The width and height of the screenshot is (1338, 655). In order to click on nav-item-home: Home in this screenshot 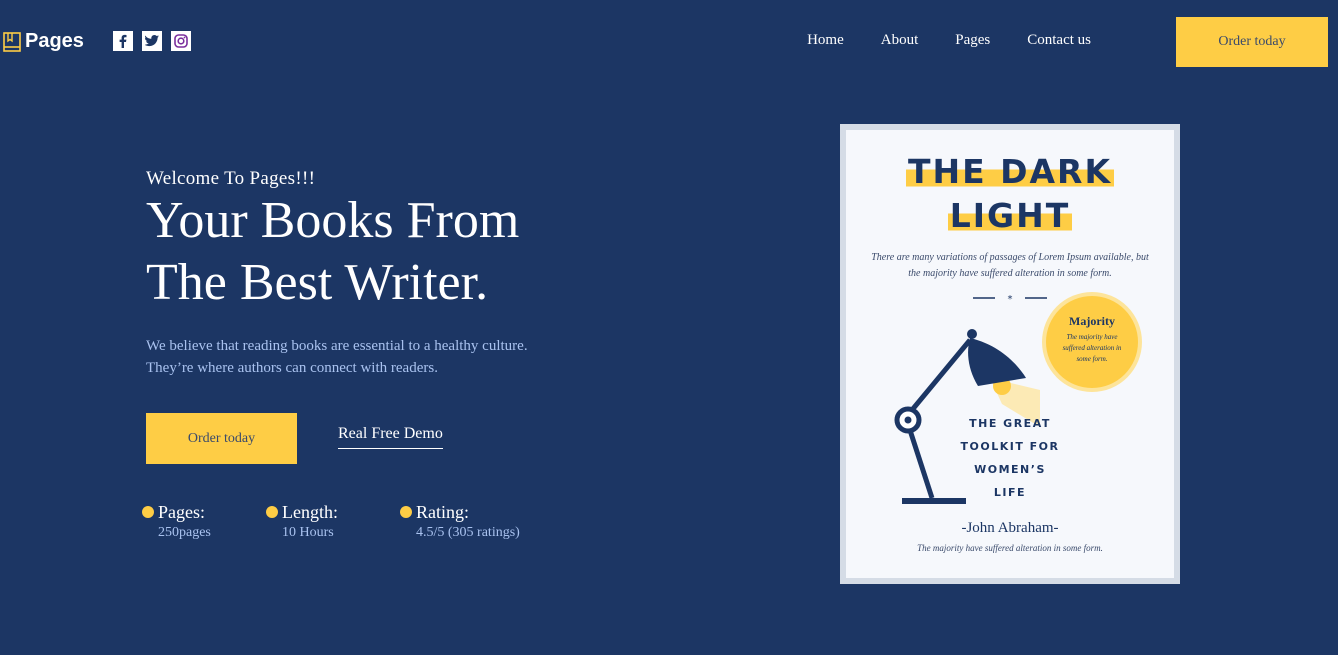, I will do `click(825, 40)`.